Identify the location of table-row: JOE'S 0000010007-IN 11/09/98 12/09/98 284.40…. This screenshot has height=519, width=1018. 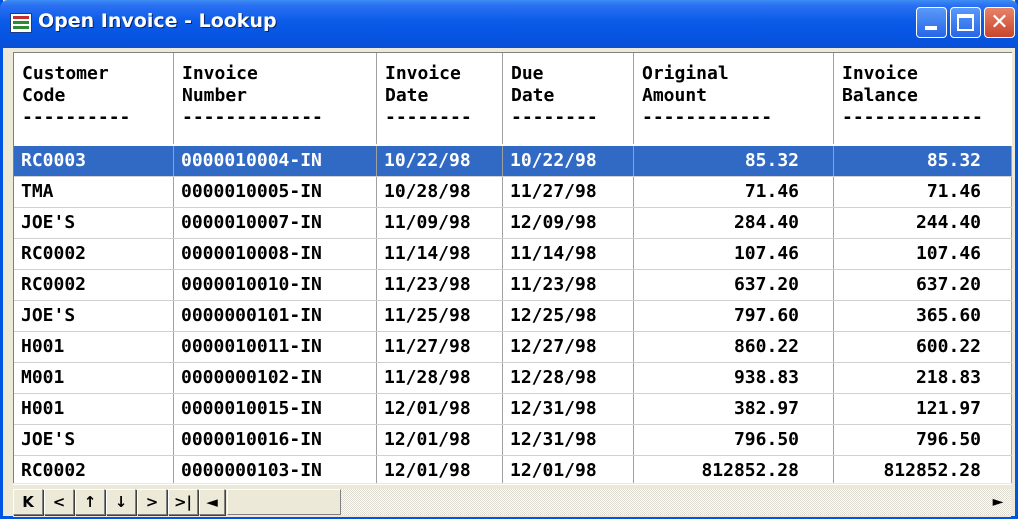
(513, 223).